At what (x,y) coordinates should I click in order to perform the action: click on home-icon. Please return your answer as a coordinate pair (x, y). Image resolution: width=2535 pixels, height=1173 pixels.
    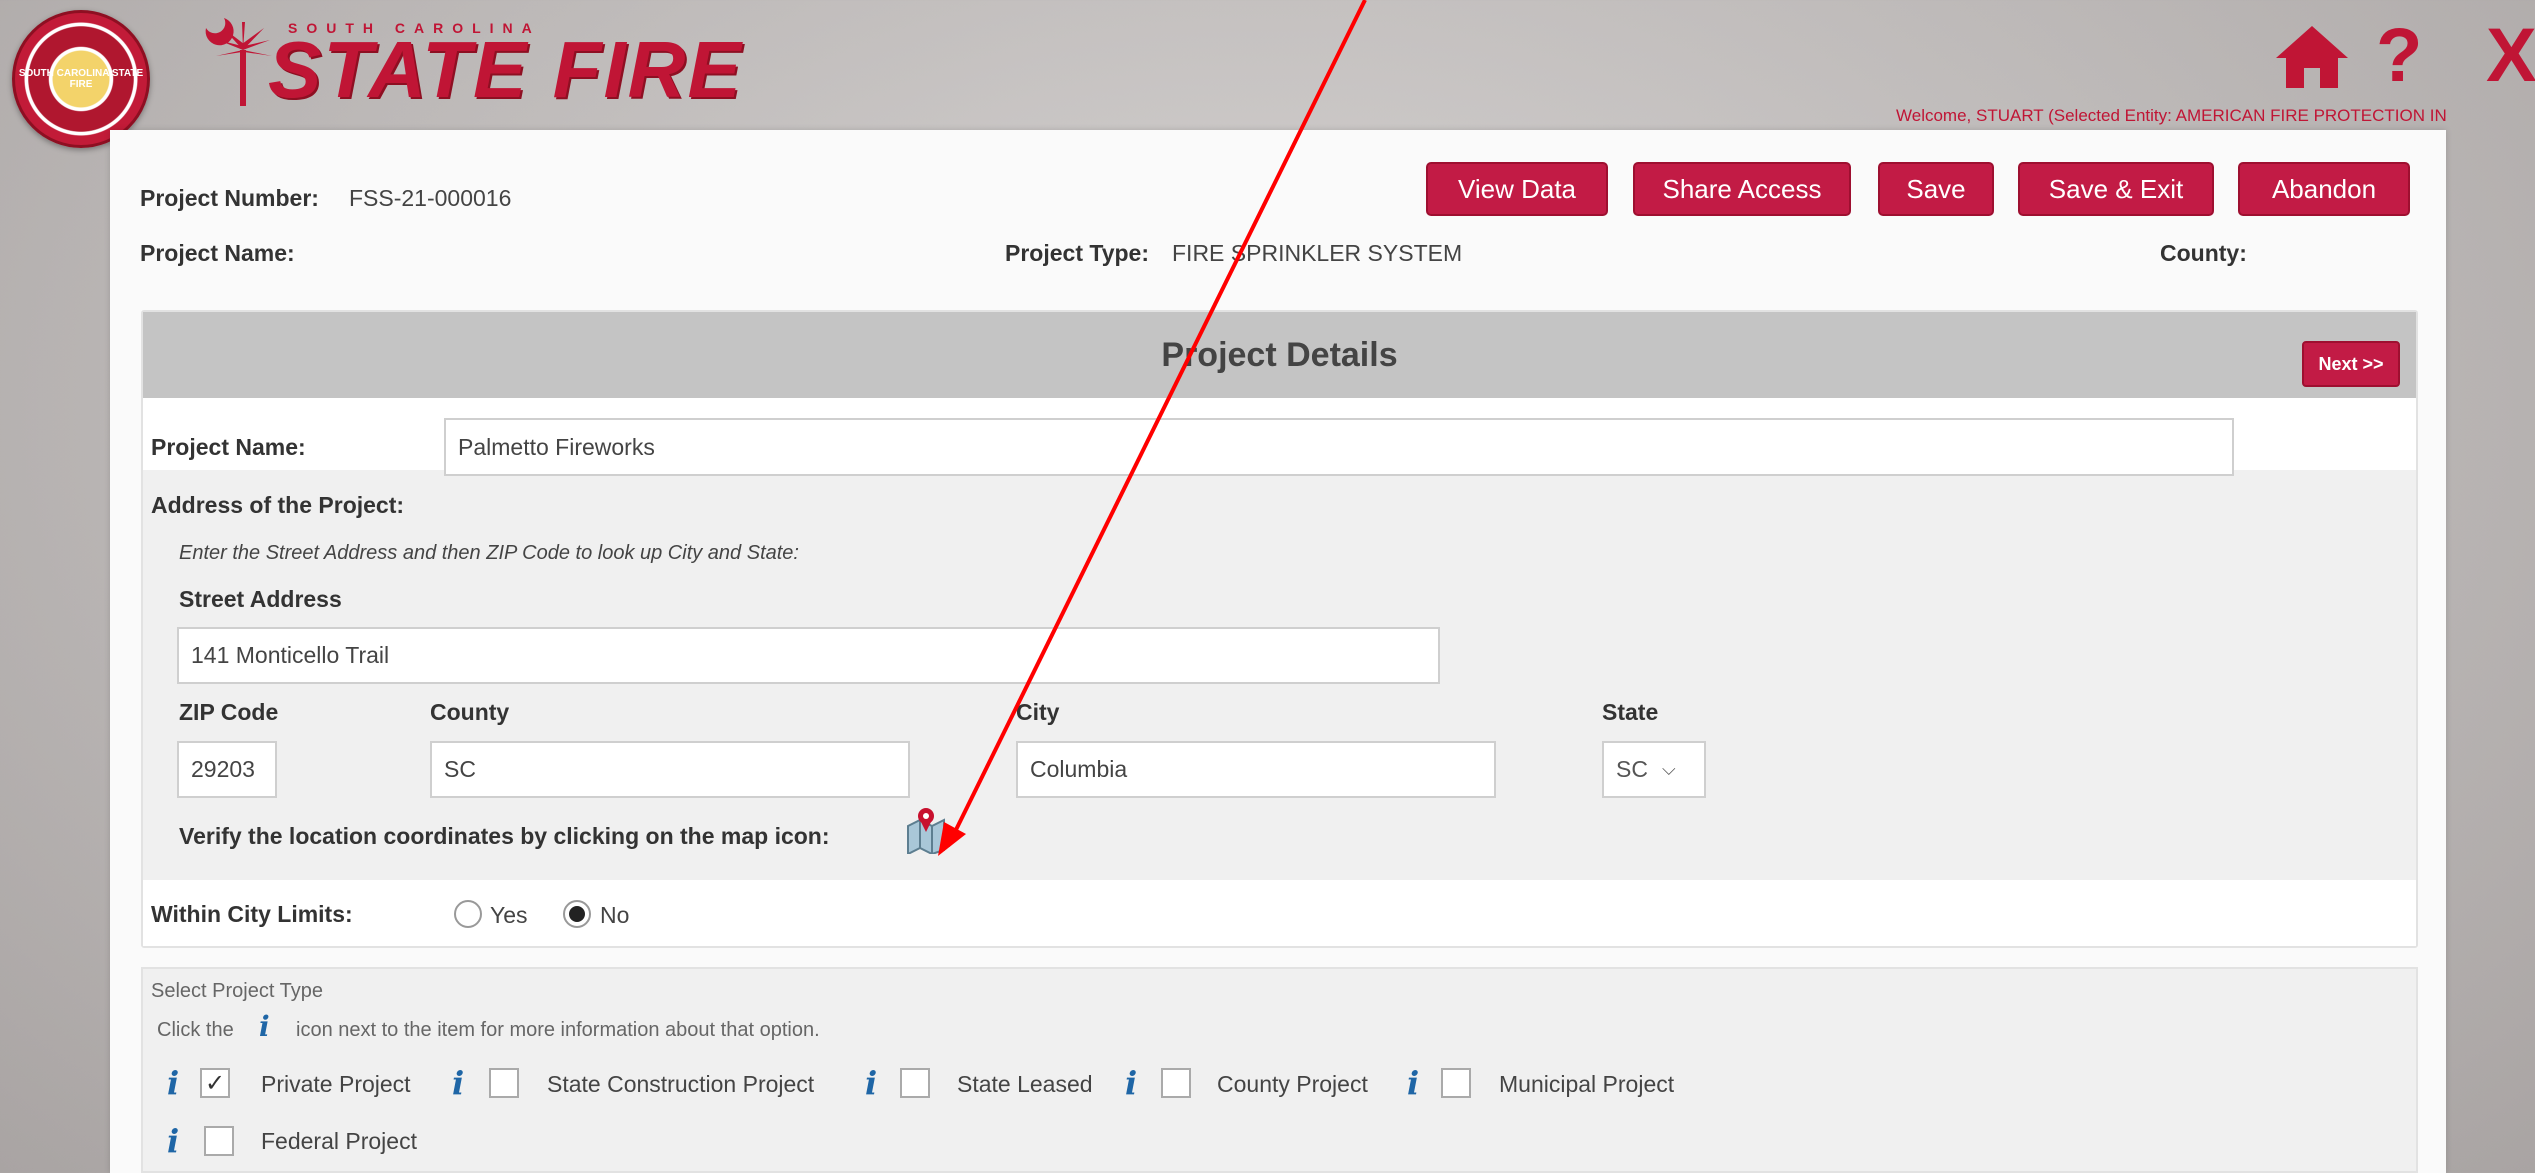
    Looking at the image, I should click on (2312, 57).